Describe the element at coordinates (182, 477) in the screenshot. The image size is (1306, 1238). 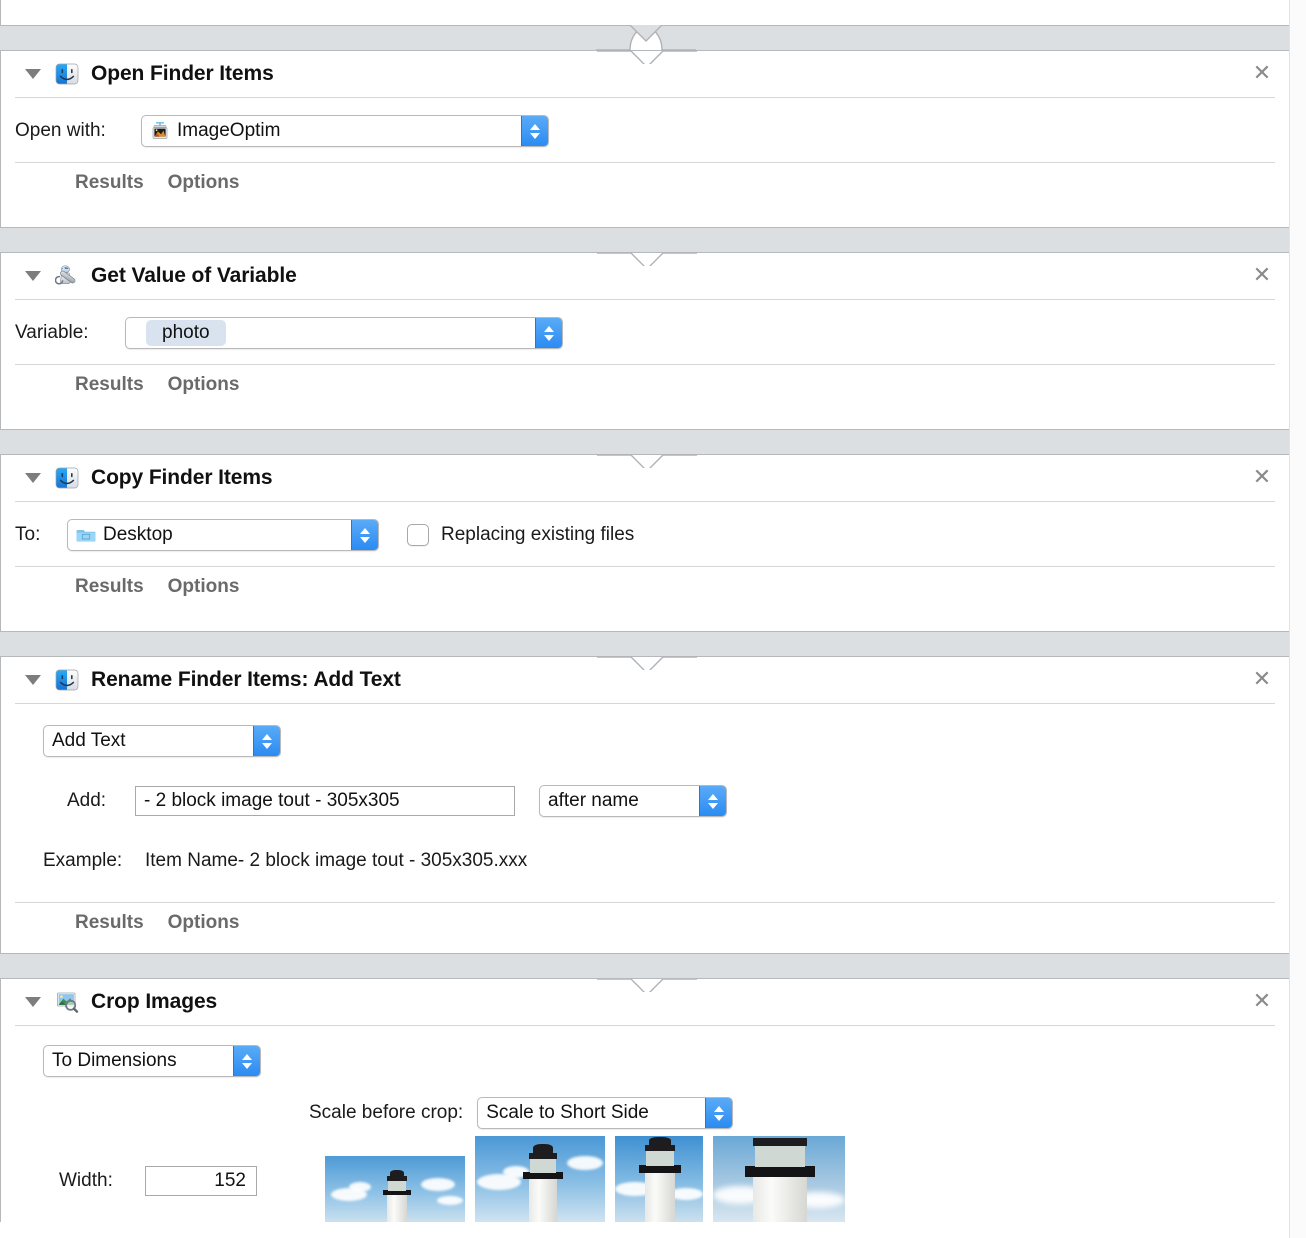
I see `action-title: Copy Finder Items` at that location.